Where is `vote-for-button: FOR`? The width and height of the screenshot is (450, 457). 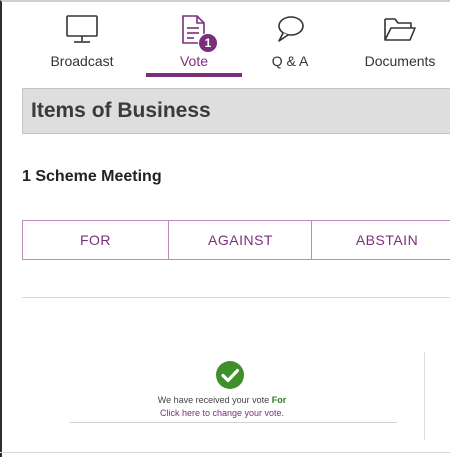
vote-for-button: FOR is located at coordinates (95, 240).